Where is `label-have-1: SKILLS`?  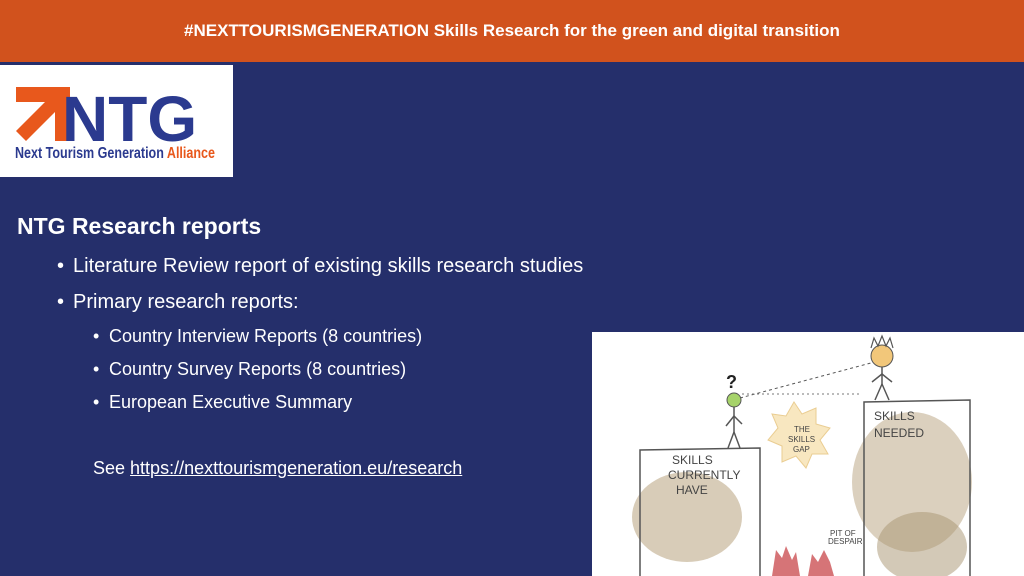 label-have-1: SKILLS is located at coordinates (692, 460).